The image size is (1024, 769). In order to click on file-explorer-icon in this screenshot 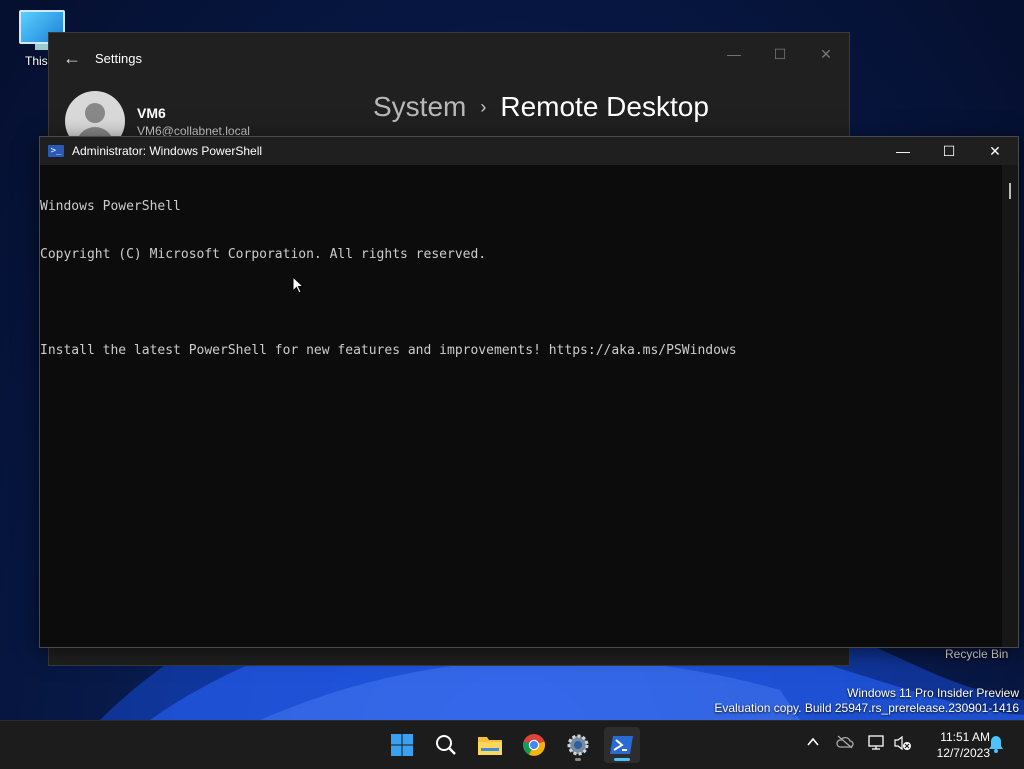, I will do `click(490, 746)`.